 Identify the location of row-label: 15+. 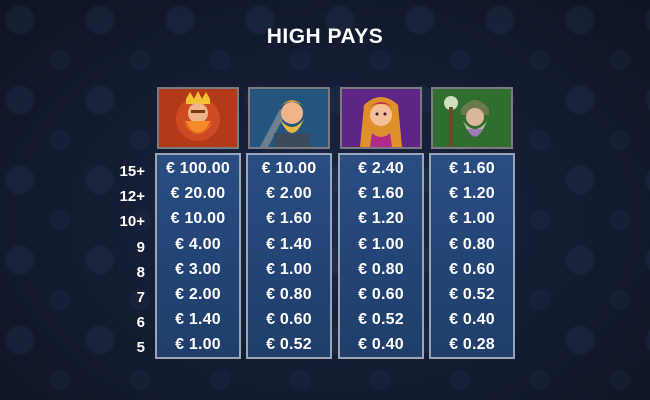
(132, 171).